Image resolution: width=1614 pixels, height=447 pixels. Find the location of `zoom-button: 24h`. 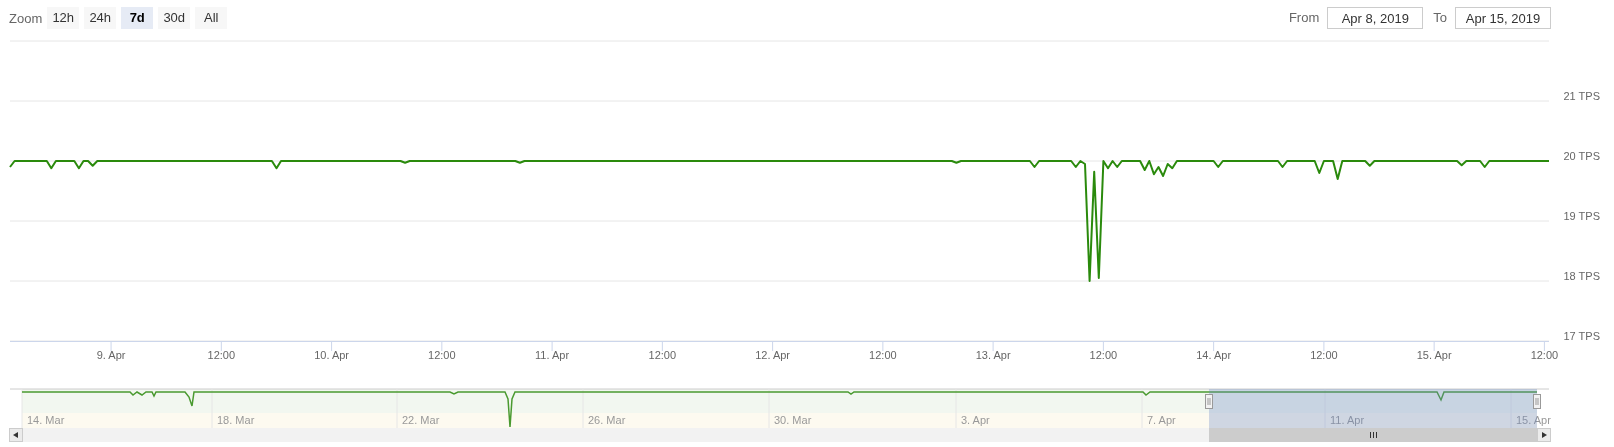

zoom-button: 24h is located at coordinates (100, 18).